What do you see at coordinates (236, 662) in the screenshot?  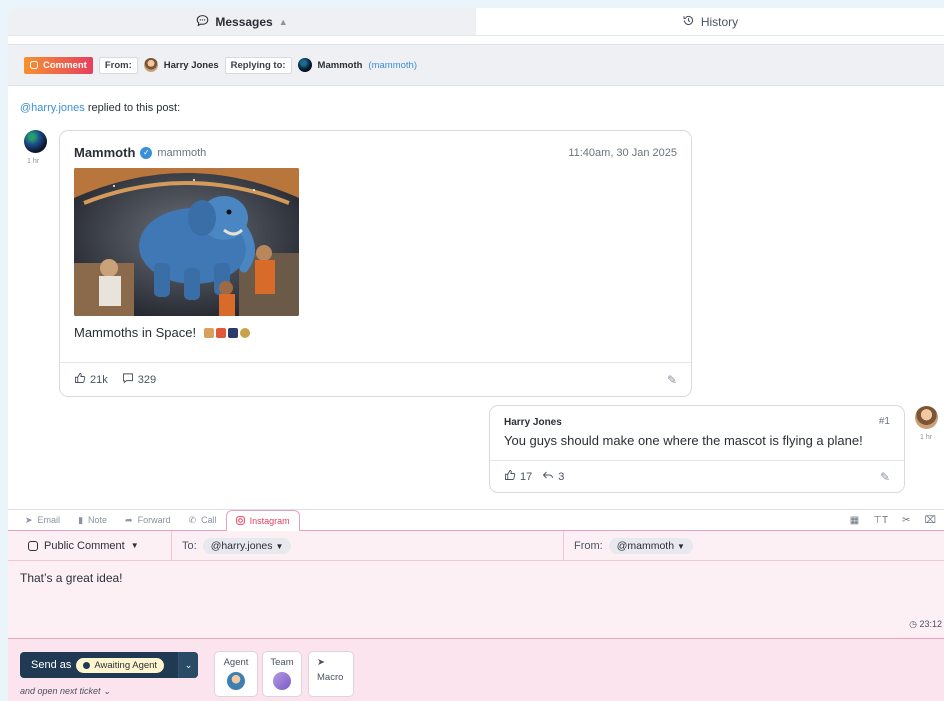 I see `agent-label: Agent` at bounding box center [236, 662].